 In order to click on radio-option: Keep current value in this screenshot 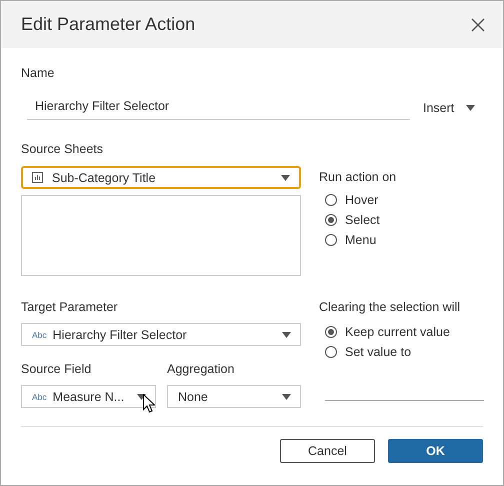, I will do `click(404, 331)`.